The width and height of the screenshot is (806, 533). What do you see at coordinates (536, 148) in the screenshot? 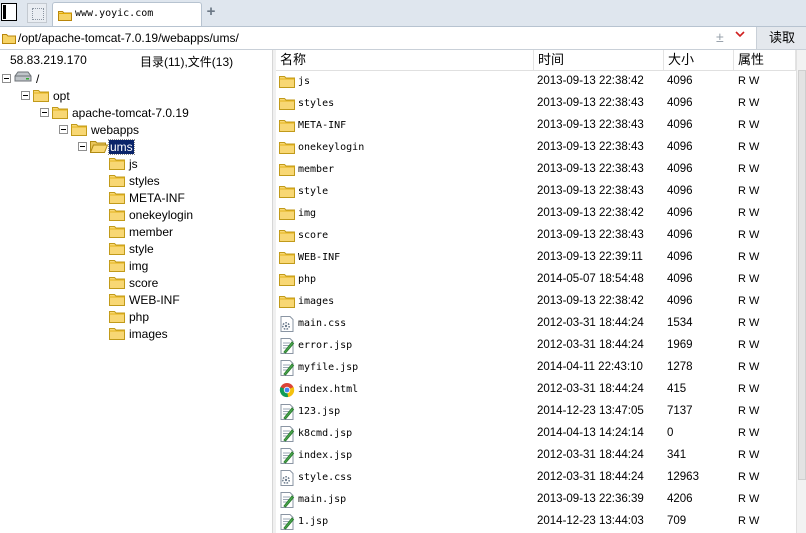
I see `file-row: onekeylogin 2013-09-13 22:38:43 4096 R W` at bounding box center [536, 148].